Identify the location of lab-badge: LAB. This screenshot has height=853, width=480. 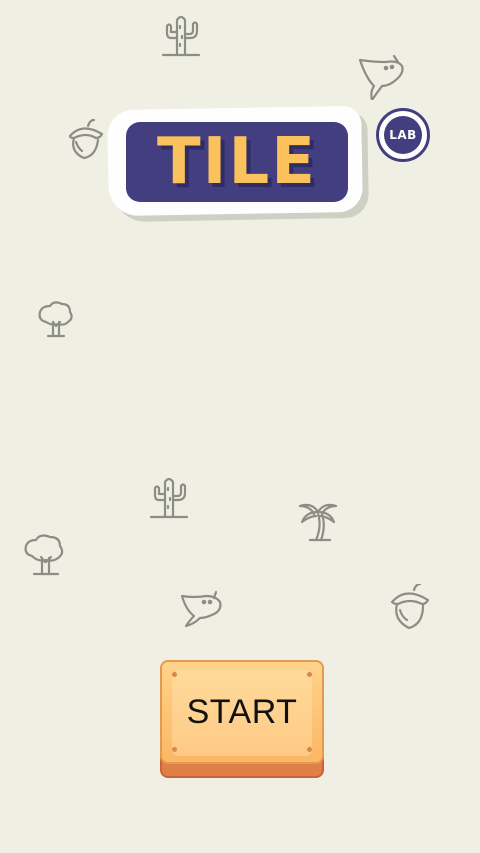
(403, 135).